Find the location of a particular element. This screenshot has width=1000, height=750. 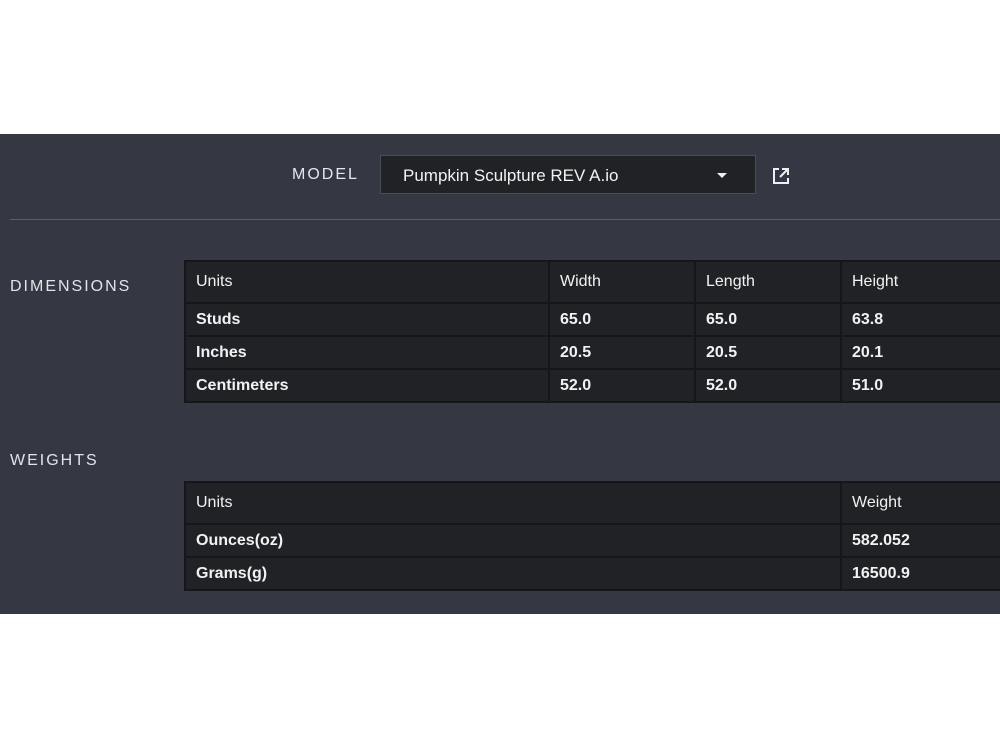

table-cell: Ounces(oz) is located at coordinates (513, 540).